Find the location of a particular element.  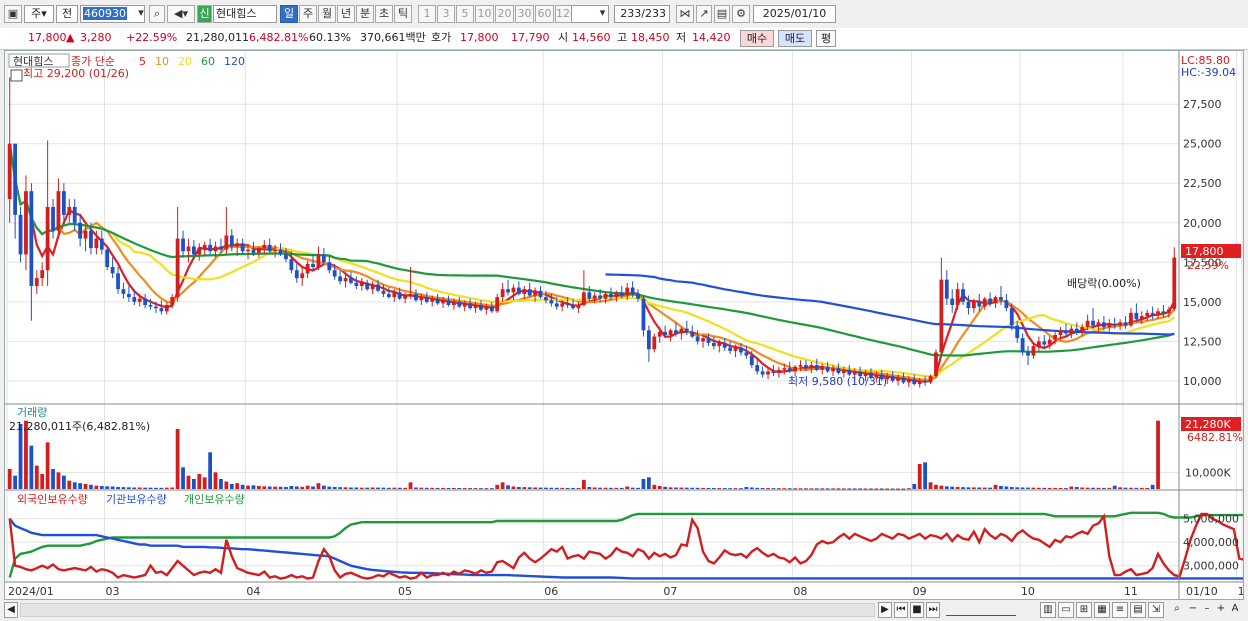

bar-count-field: 233/233 is located at coordinates (642, 14).